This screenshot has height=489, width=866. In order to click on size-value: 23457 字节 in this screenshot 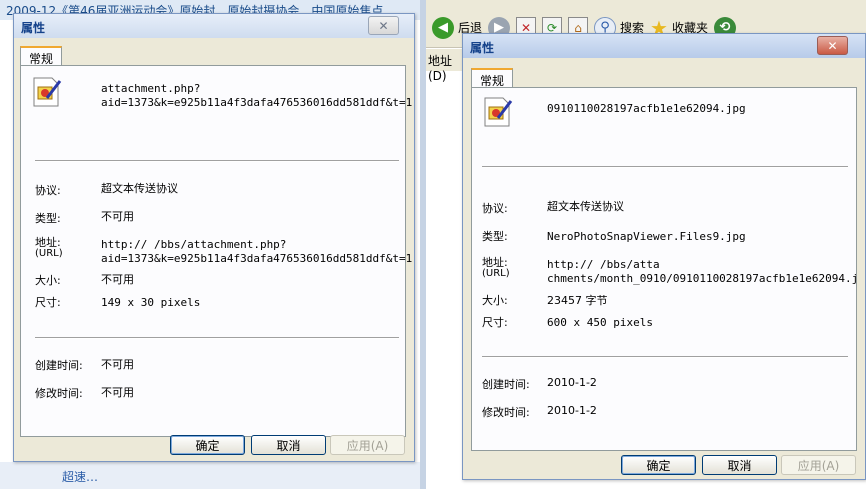, I will do `click(577, 300)`.